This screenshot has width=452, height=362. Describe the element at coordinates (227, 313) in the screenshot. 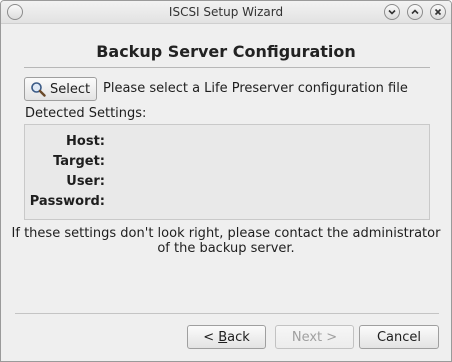

I see `footer-divider` at that location.